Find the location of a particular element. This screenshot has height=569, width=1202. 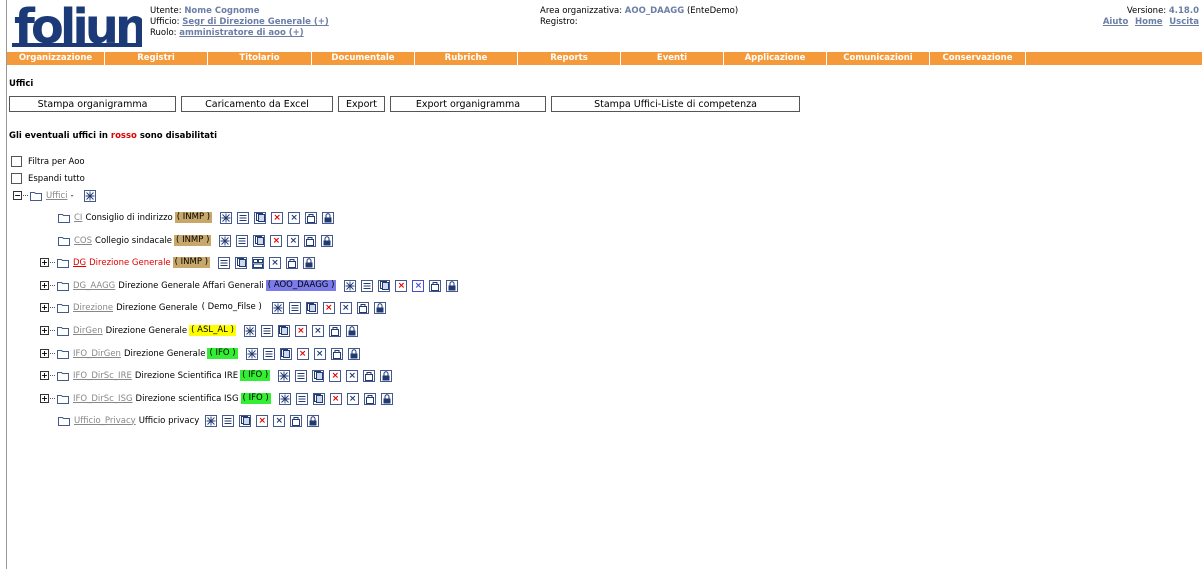

espandi-tutto-checkbox is located at coordinates (16, 178).